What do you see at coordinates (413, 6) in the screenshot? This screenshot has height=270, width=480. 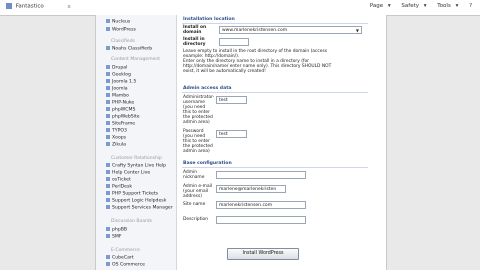 I see `safety-menu: Safety ▾` at bounding box center [413, 6].